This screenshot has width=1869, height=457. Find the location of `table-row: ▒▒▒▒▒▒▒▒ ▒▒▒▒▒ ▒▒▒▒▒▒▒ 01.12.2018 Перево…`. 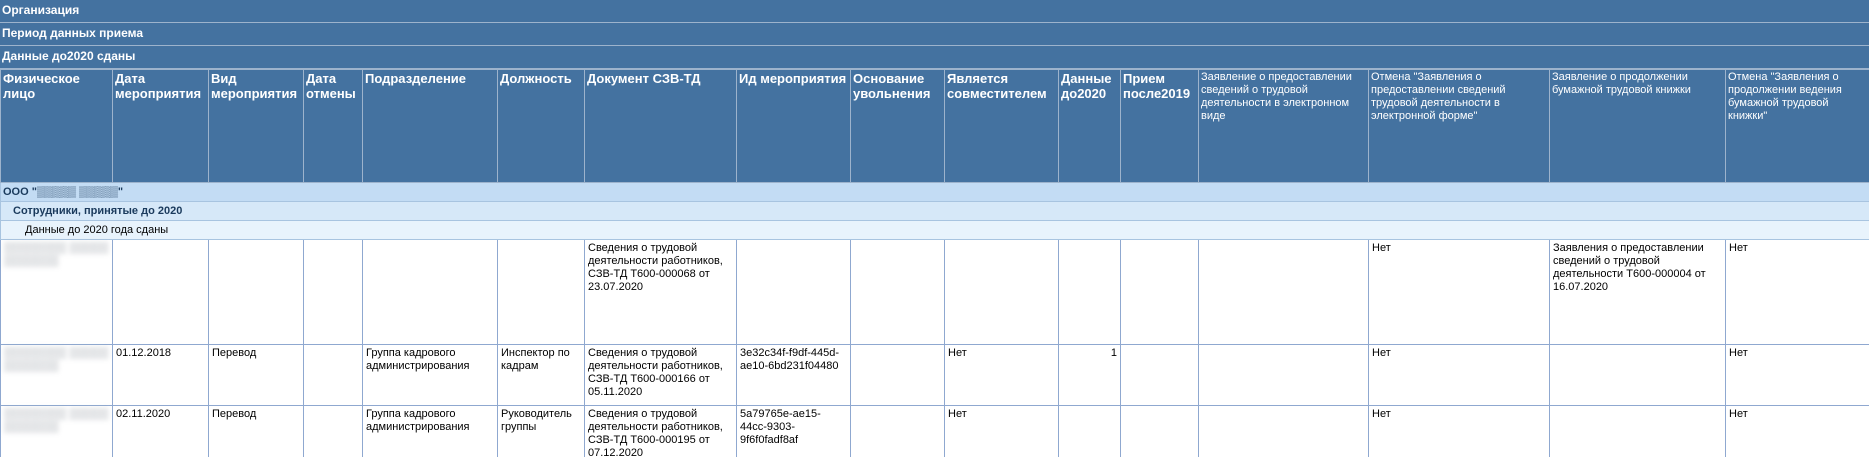

table-row: ▒▒▒▒▒▒▒▒ ▒▒▒▒▒ ▒▒▒▒▒▒▒ 01.12.2018 Перево… is located at coordinates (934, 375).